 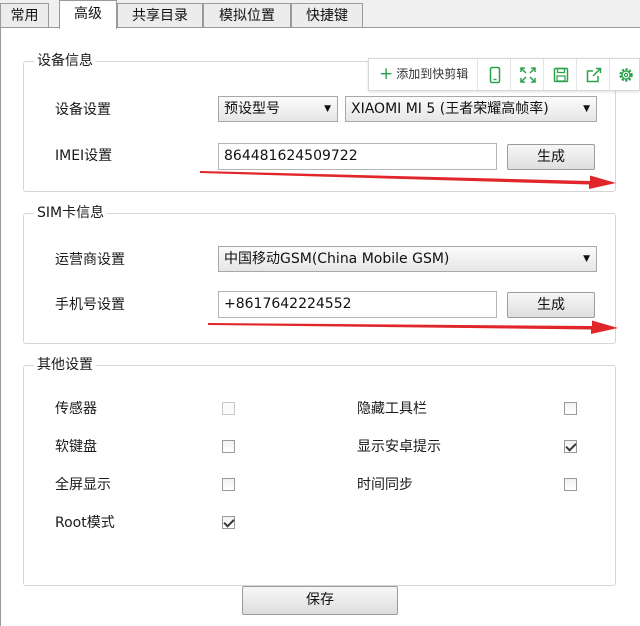 What do you see at coordinates (408, 180) in the screenshot?
I see `annotation-arrow-imei` at bounding box center [408, 180].